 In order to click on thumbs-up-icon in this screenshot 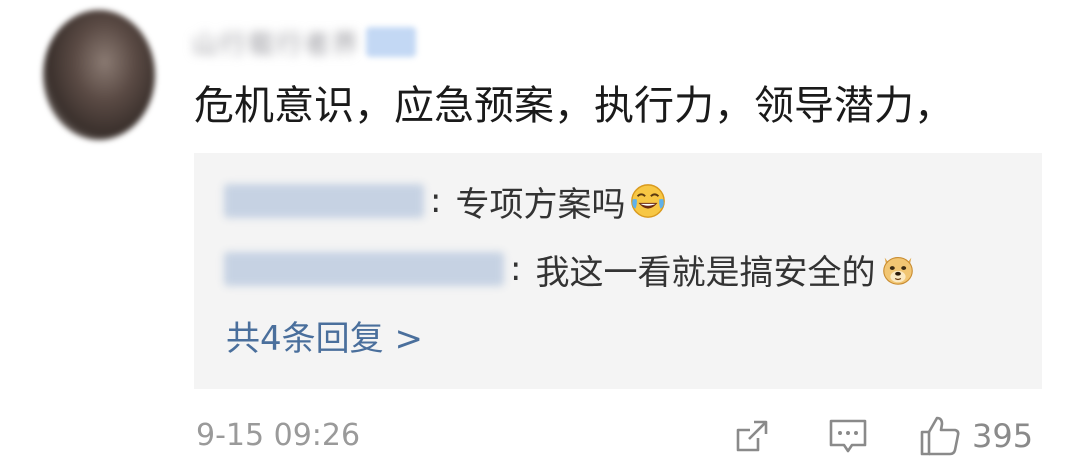, I will do `click(940, 436)`.